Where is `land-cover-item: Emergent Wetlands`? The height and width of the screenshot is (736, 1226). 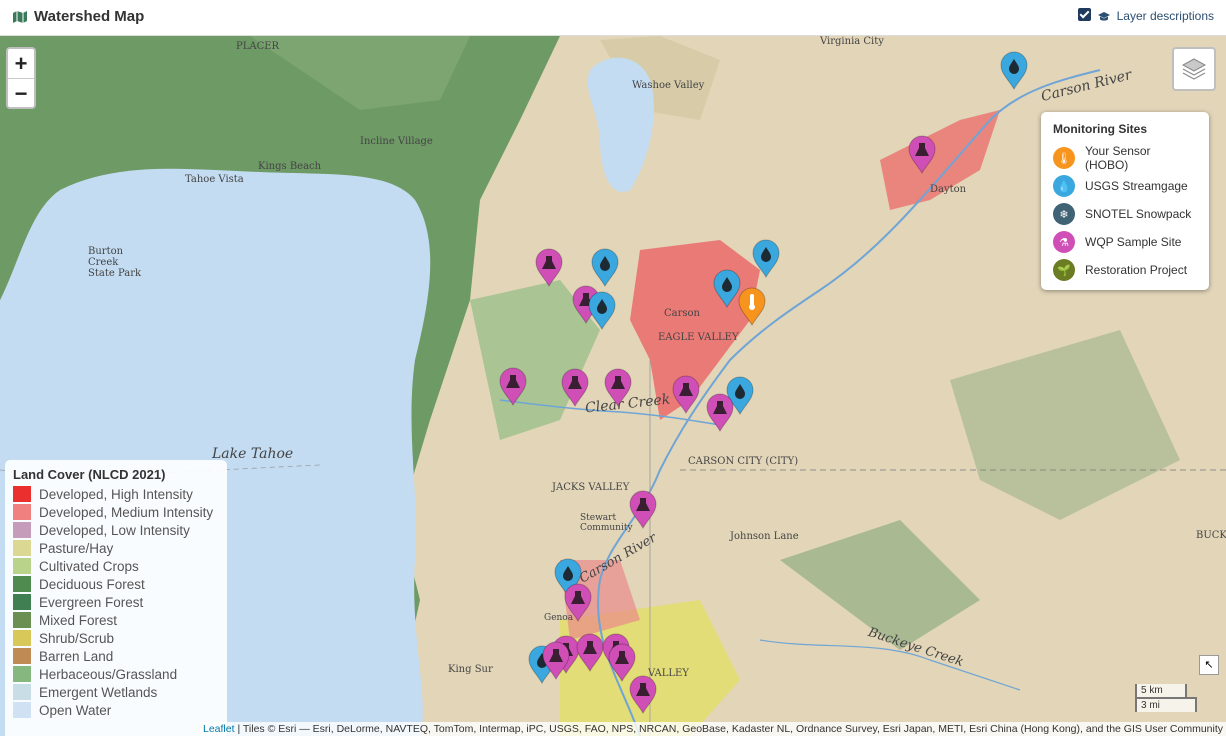 land-cover-item: Emergent Wetlands is located at coordinates (116, 692).